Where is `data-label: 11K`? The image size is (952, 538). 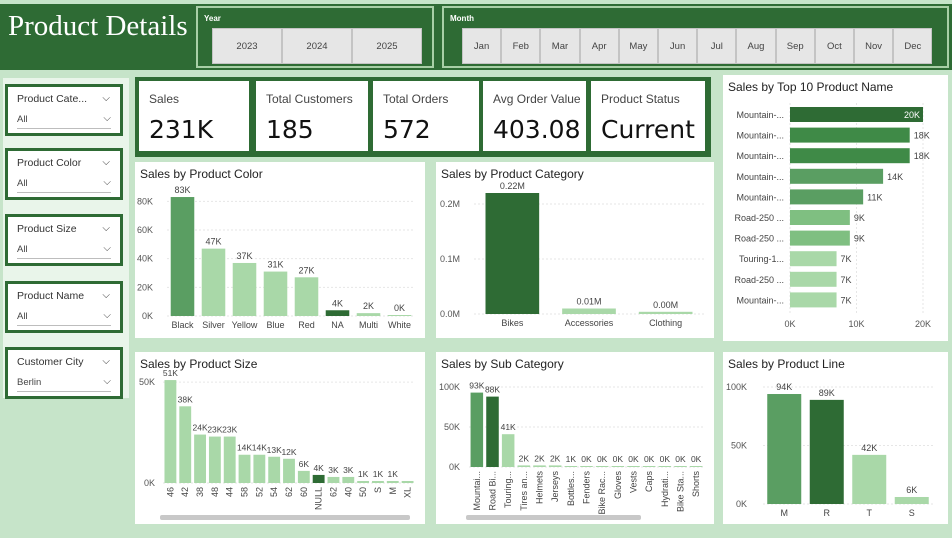
data-label: 11K is located at coordinates (874, 197).